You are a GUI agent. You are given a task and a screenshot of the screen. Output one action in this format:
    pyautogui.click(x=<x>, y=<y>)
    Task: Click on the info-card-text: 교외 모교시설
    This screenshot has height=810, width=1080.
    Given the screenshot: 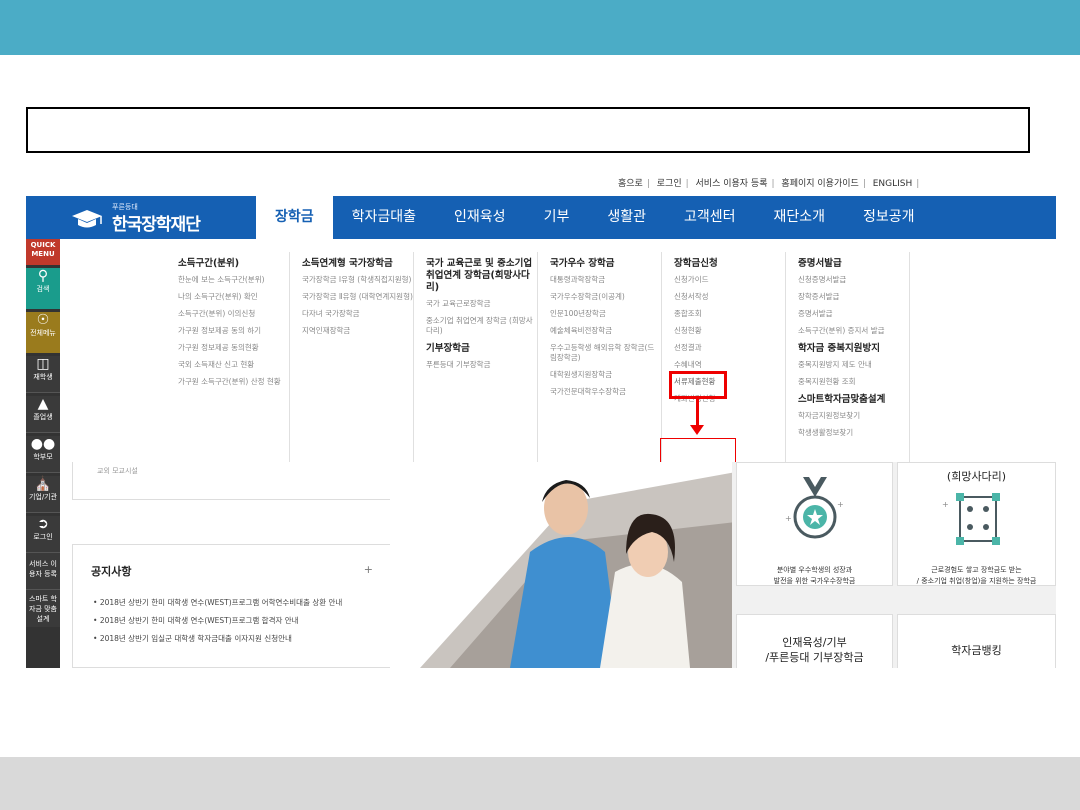 What is the action you would take?
    pyautogui.click(x=117, y=471)
    